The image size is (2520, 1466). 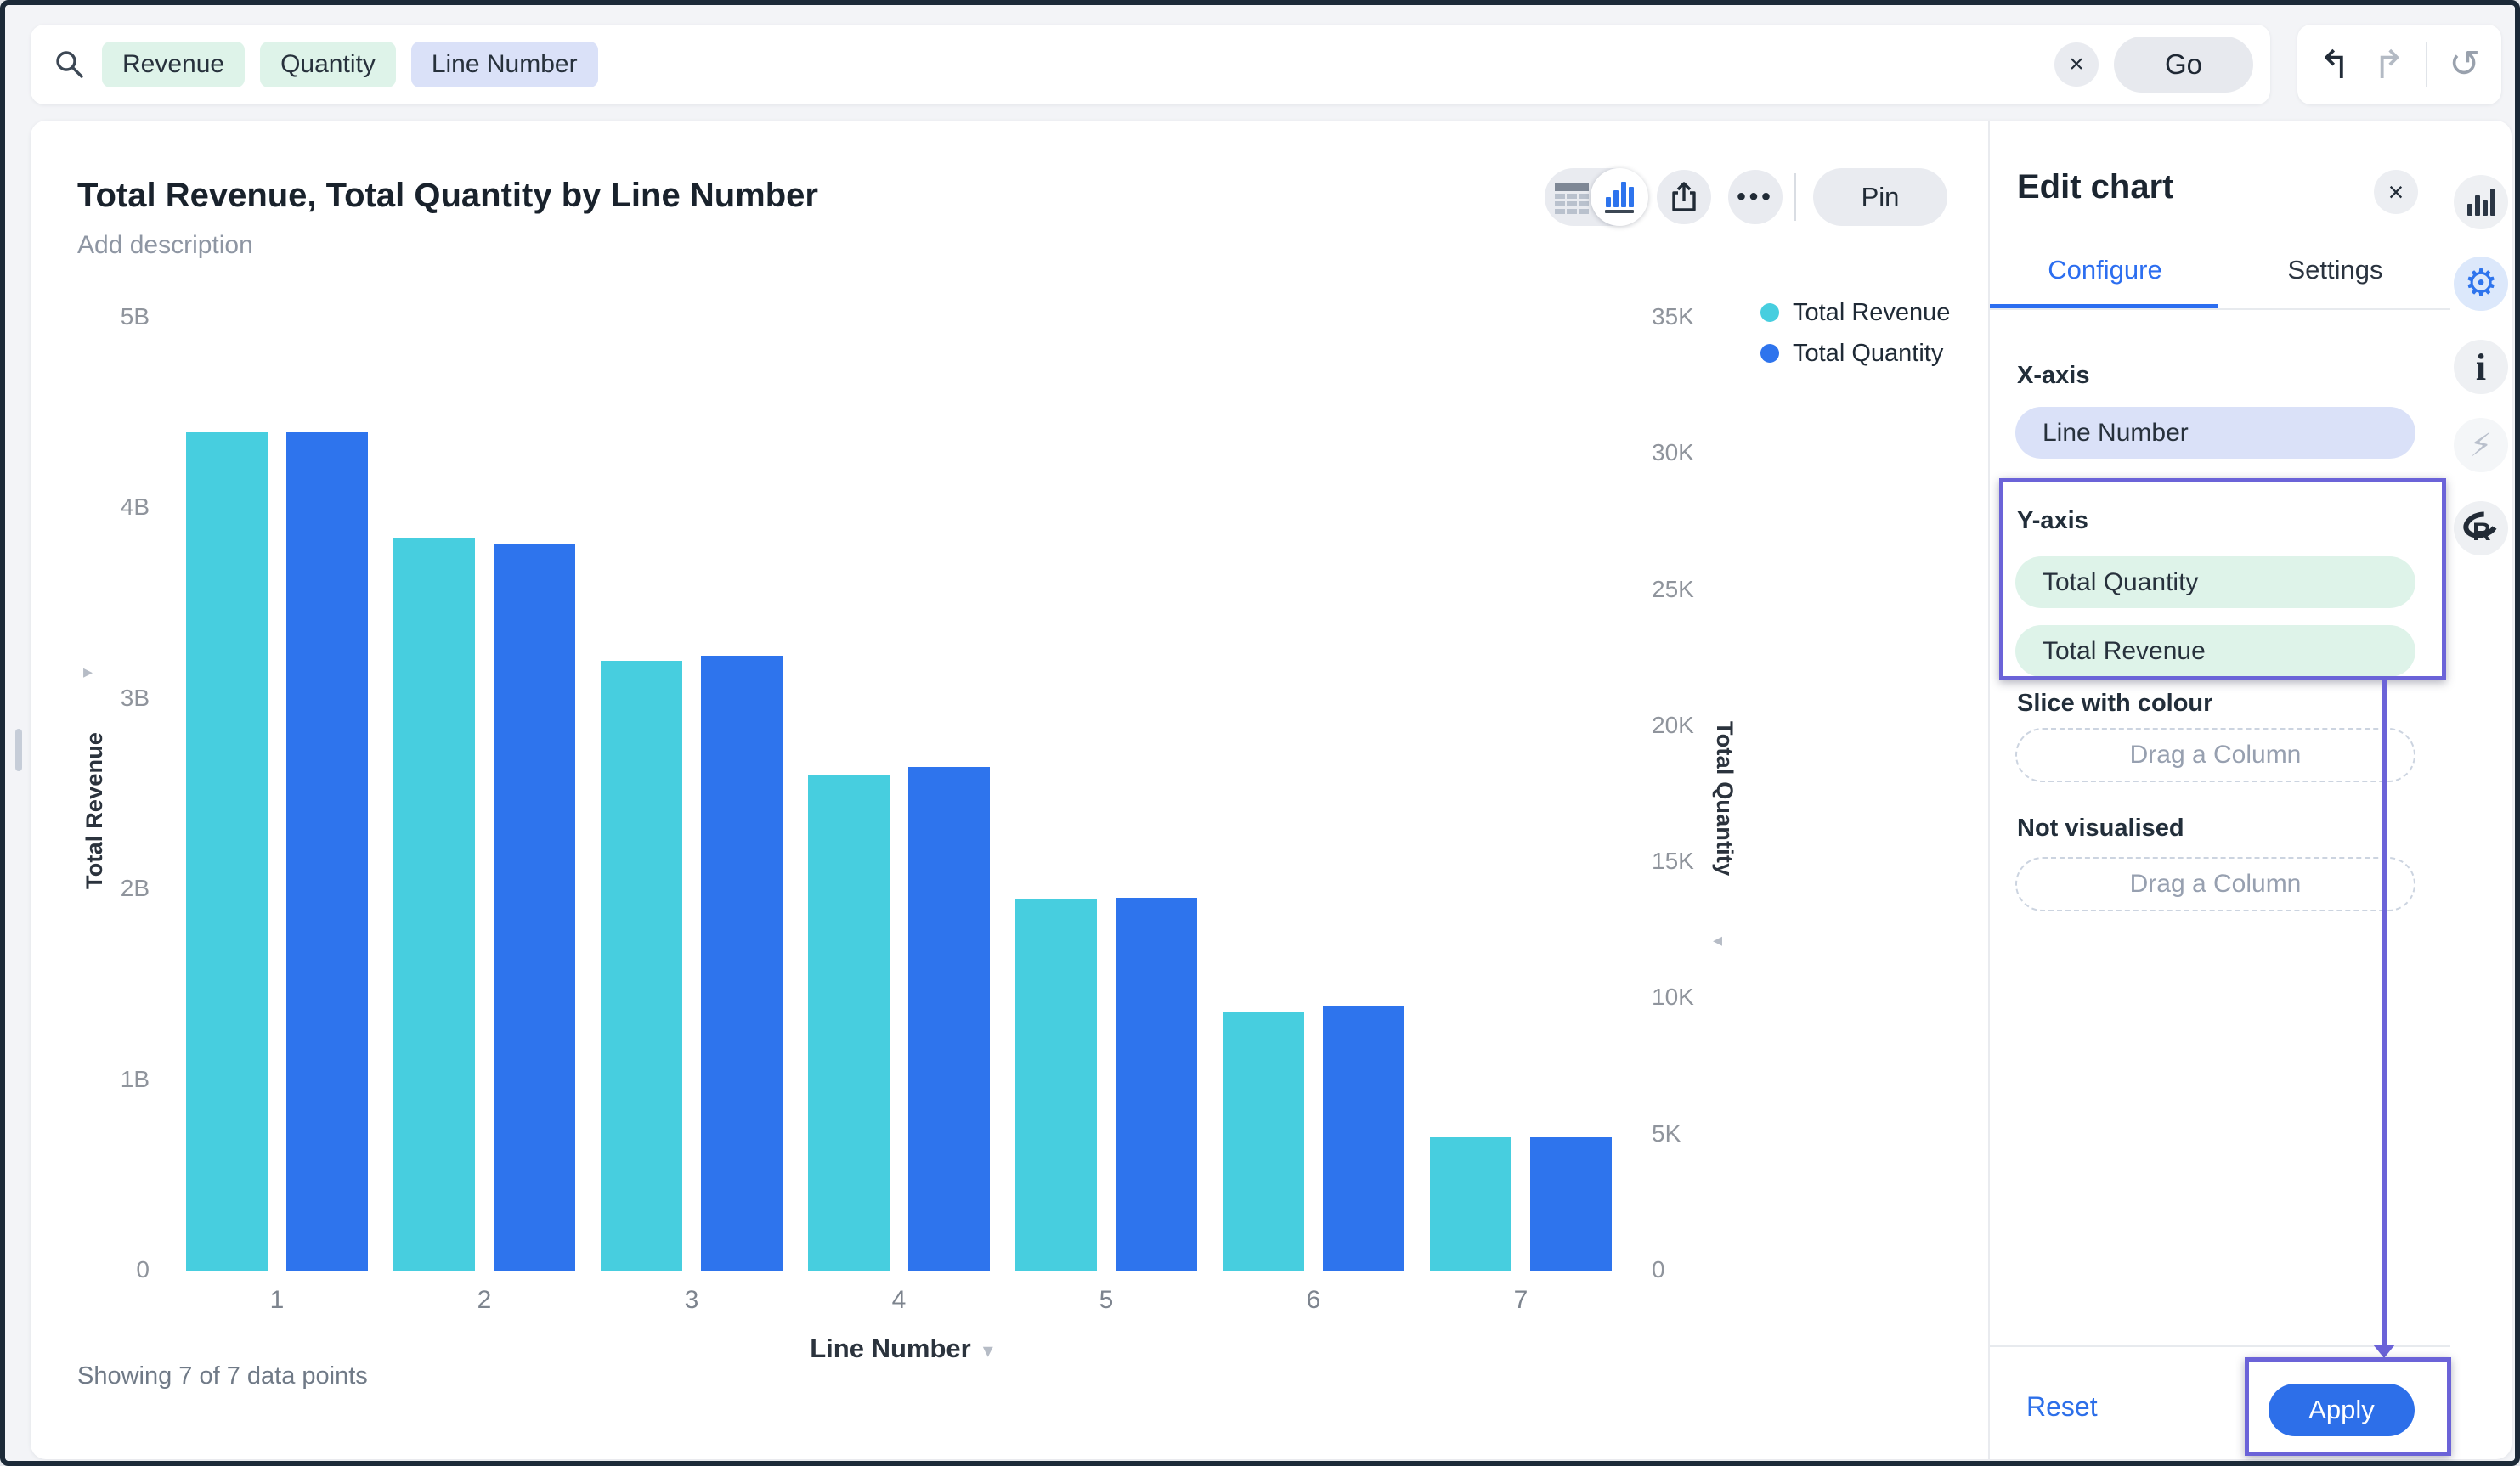 What do you see at coordinates (1106, 1300) in the screenshot?
I see `xaxis-category-label: 5` at bounding box center [1106, 1300].